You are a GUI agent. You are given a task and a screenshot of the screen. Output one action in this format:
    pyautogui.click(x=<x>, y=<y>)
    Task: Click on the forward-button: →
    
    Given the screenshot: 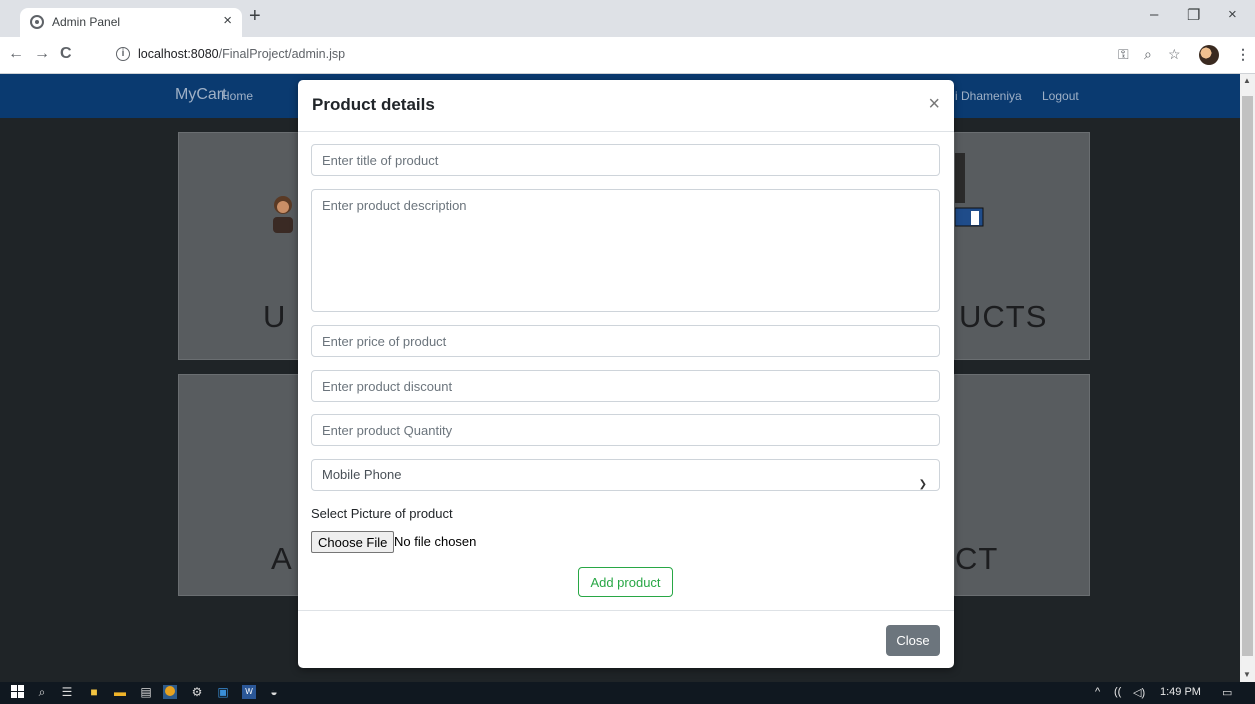 What is the action you would take?
    pyautogui.click(x=42, y=54)
    